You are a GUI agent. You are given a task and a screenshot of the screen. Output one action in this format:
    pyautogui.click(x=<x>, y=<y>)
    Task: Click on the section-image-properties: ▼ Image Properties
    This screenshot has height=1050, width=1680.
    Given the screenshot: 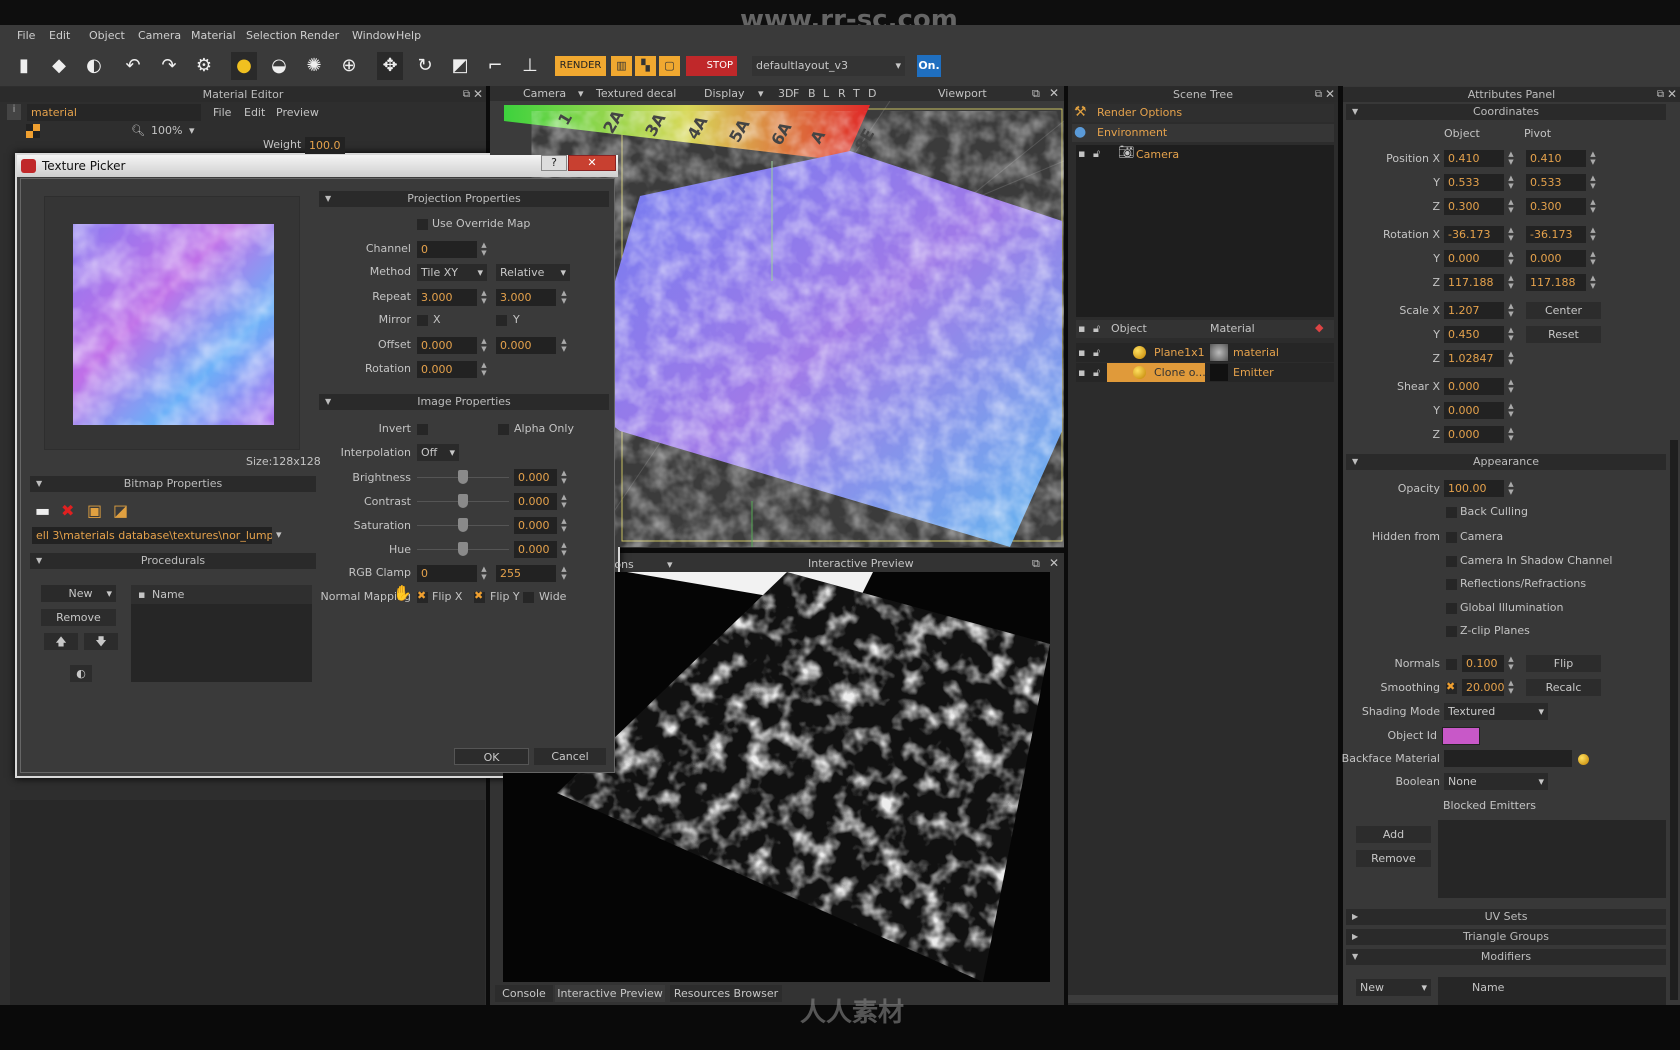 What is the action you would take?
    pyautogui.click(x=464, y=402)
    